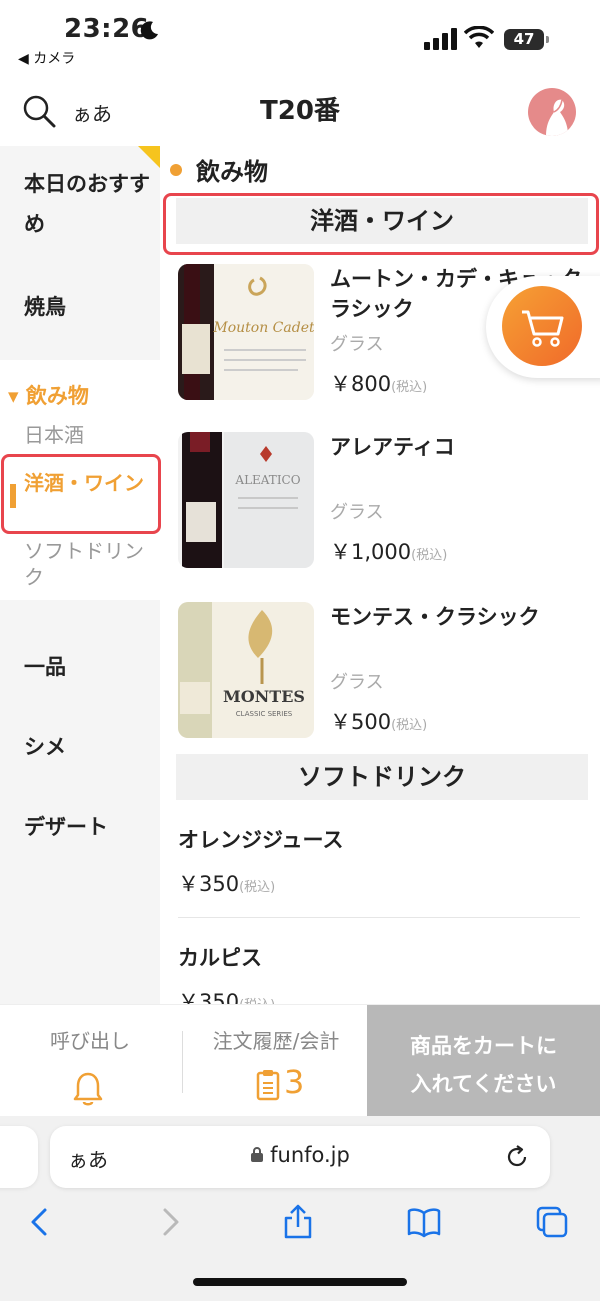  I want to click on cart-icon, so click(543, 328).